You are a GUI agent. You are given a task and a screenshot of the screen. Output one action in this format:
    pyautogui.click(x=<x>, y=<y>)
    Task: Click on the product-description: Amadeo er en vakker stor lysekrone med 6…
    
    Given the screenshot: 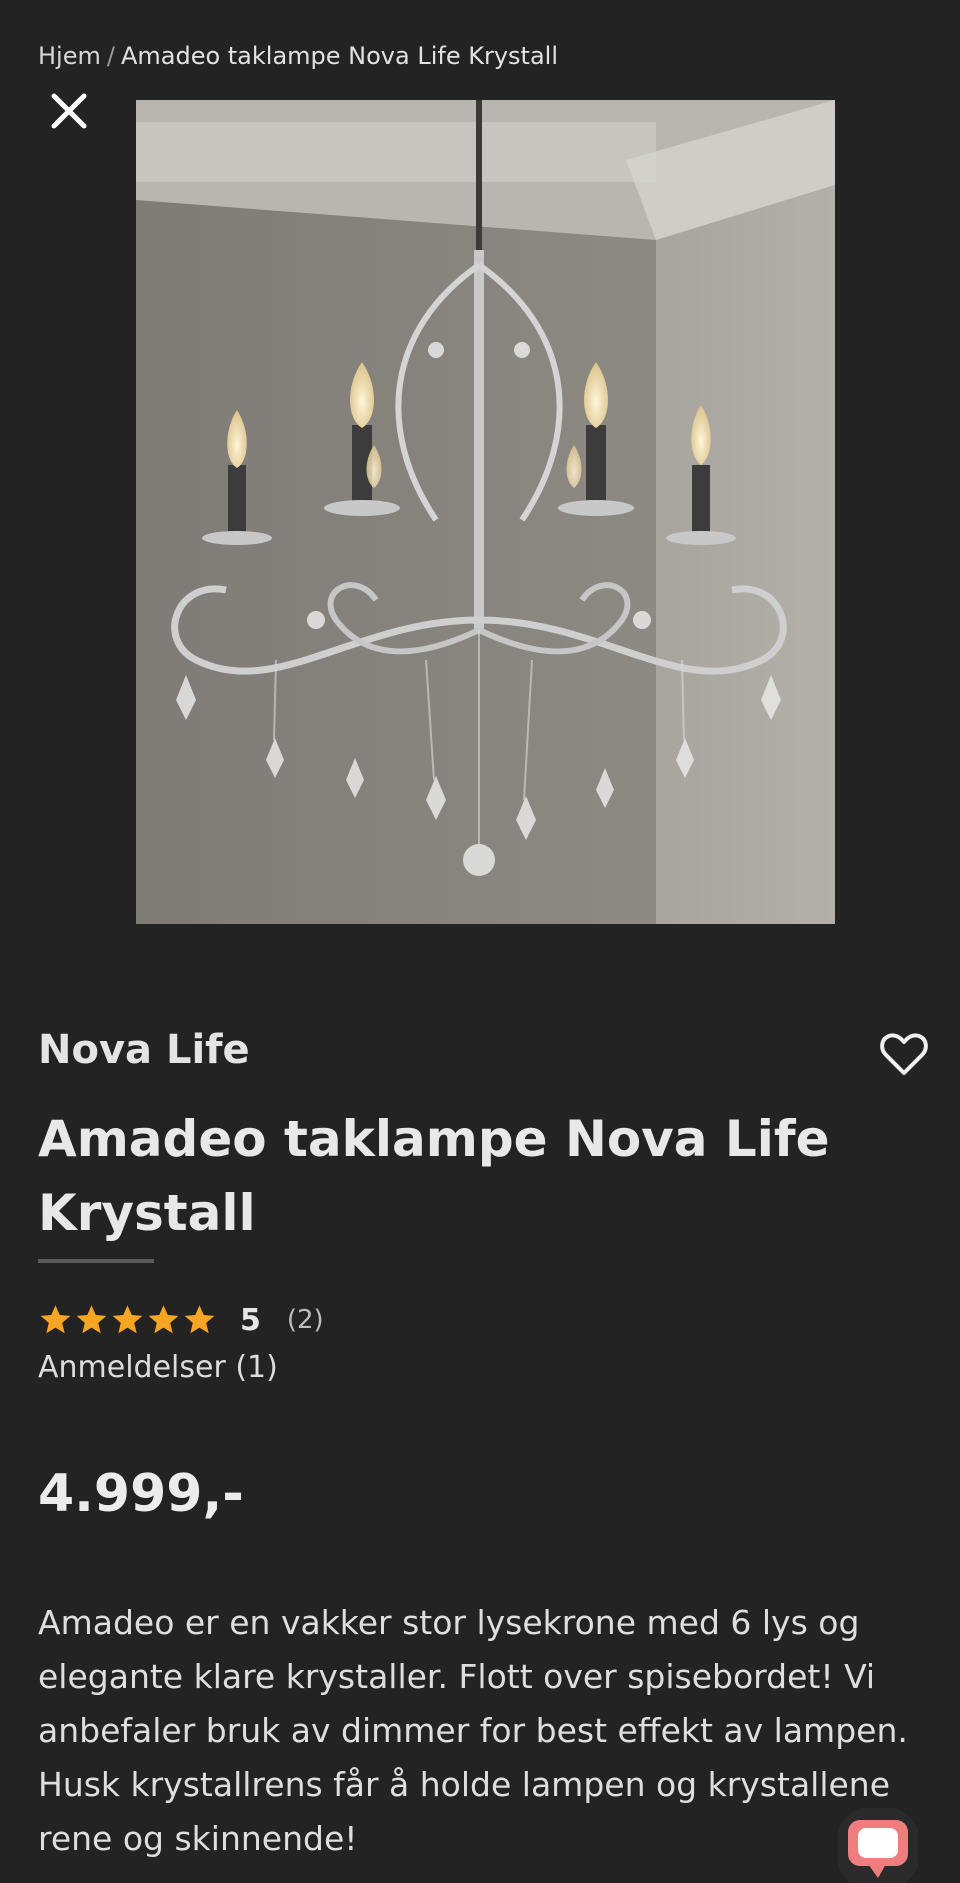 What is the action you would take?
    pyautogui.click(x=473, y=1730)
    